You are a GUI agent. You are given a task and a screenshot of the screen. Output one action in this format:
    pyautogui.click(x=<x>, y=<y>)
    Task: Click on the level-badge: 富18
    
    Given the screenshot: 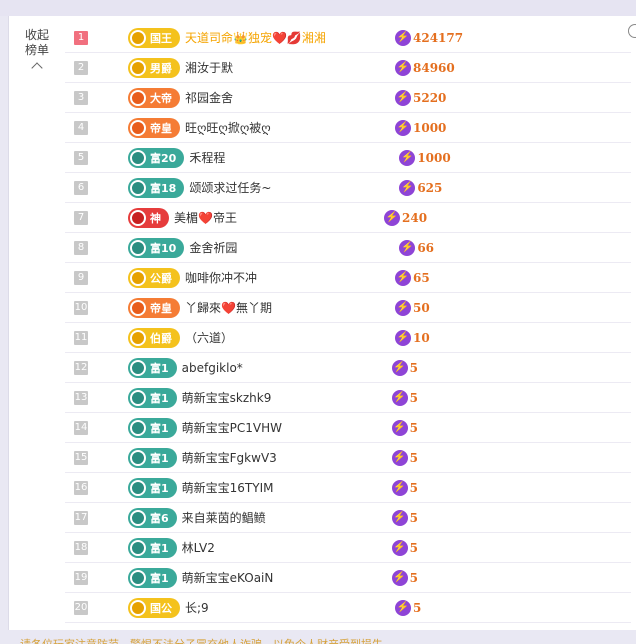 What is the action you would take?
    pyautogui.click(x=156, y=187)
    